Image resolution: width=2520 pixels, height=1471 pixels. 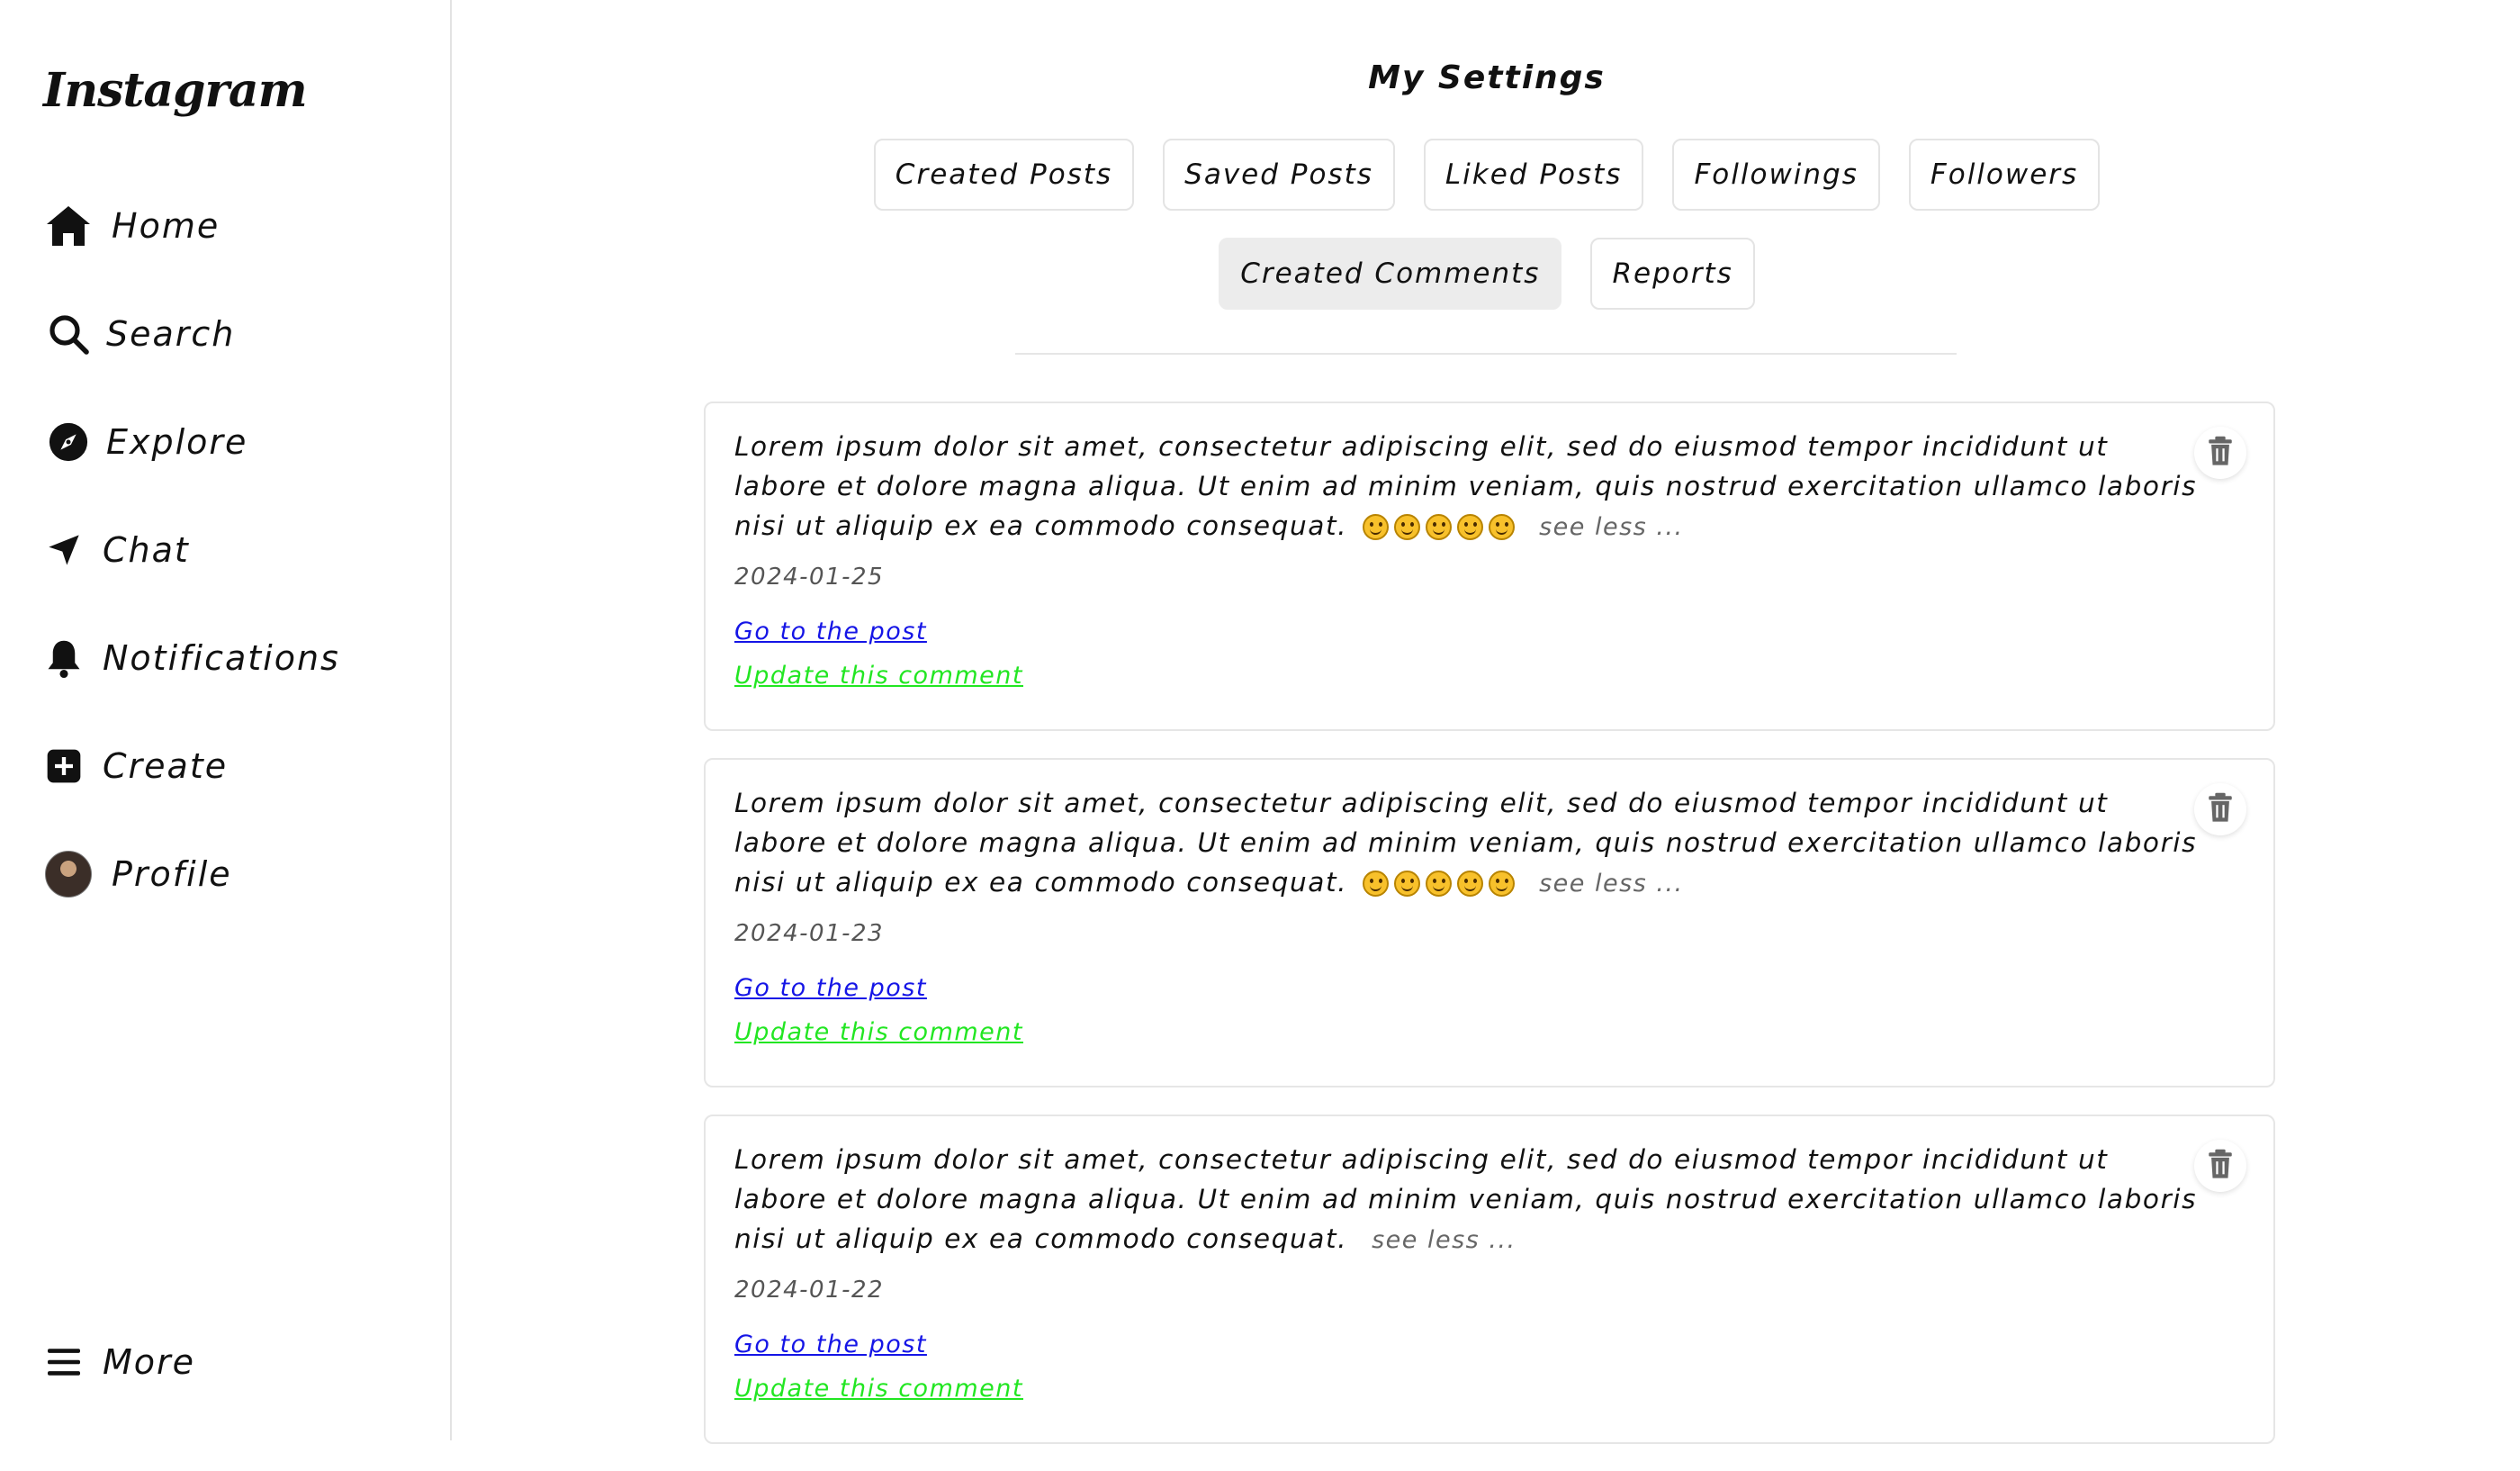 I want to click on comment-date: 2024-01-23, so click(x=809, y=933).